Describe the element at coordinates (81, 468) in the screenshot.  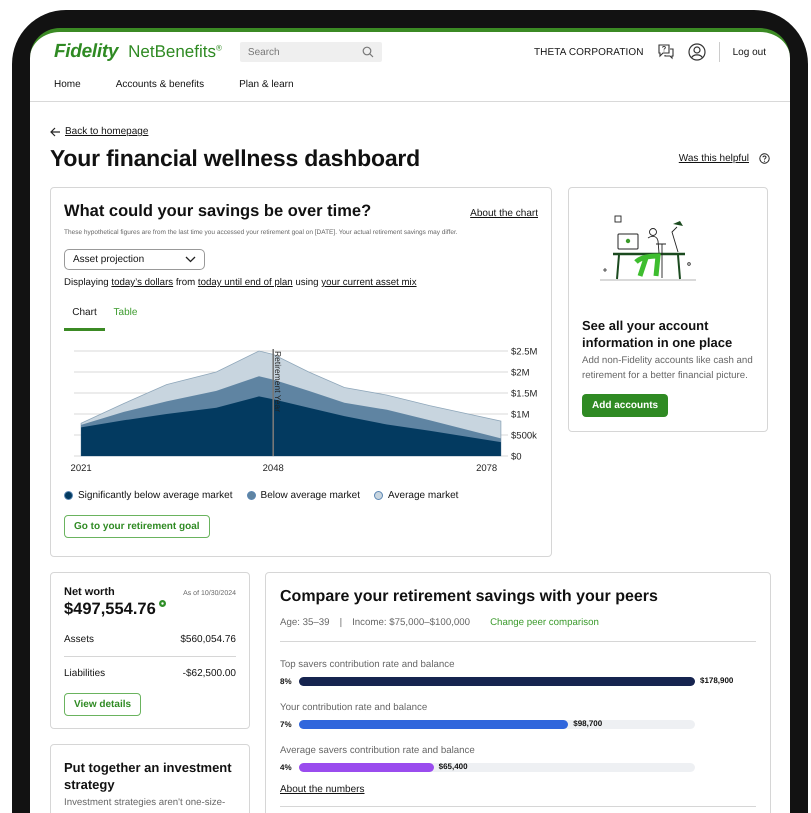
I see `x-axis-label: 2021` at that location.